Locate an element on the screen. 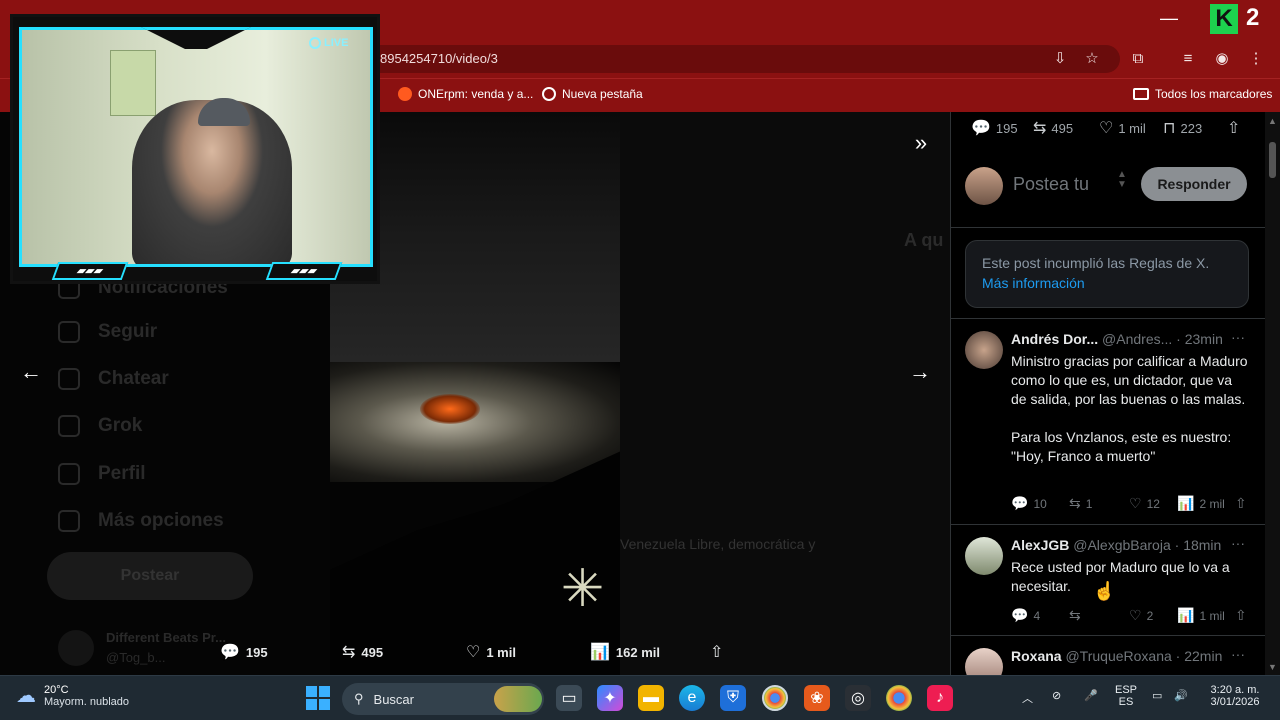  video-share: ⇧ is located at coordinates (716, 652).